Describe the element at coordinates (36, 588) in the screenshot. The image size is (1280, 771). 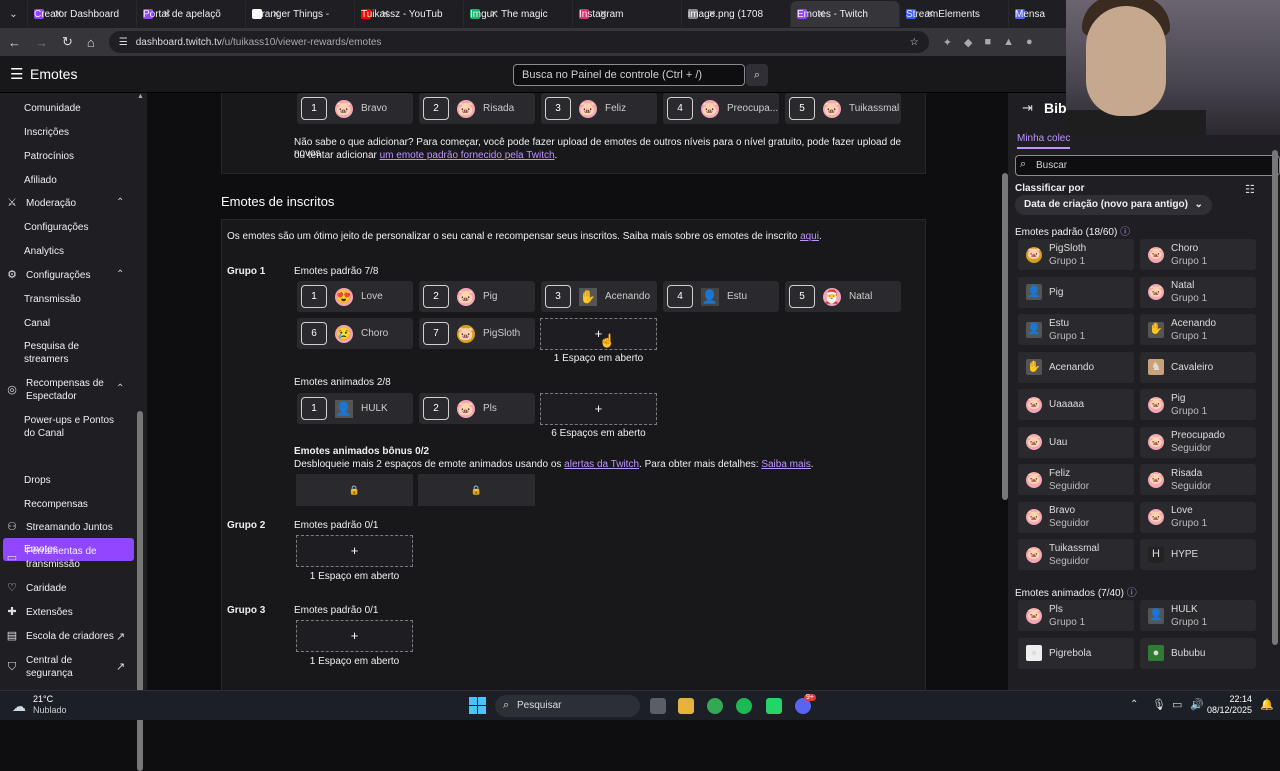
I see `sidebar-item-caridade: ♡ Caridade` at that location.